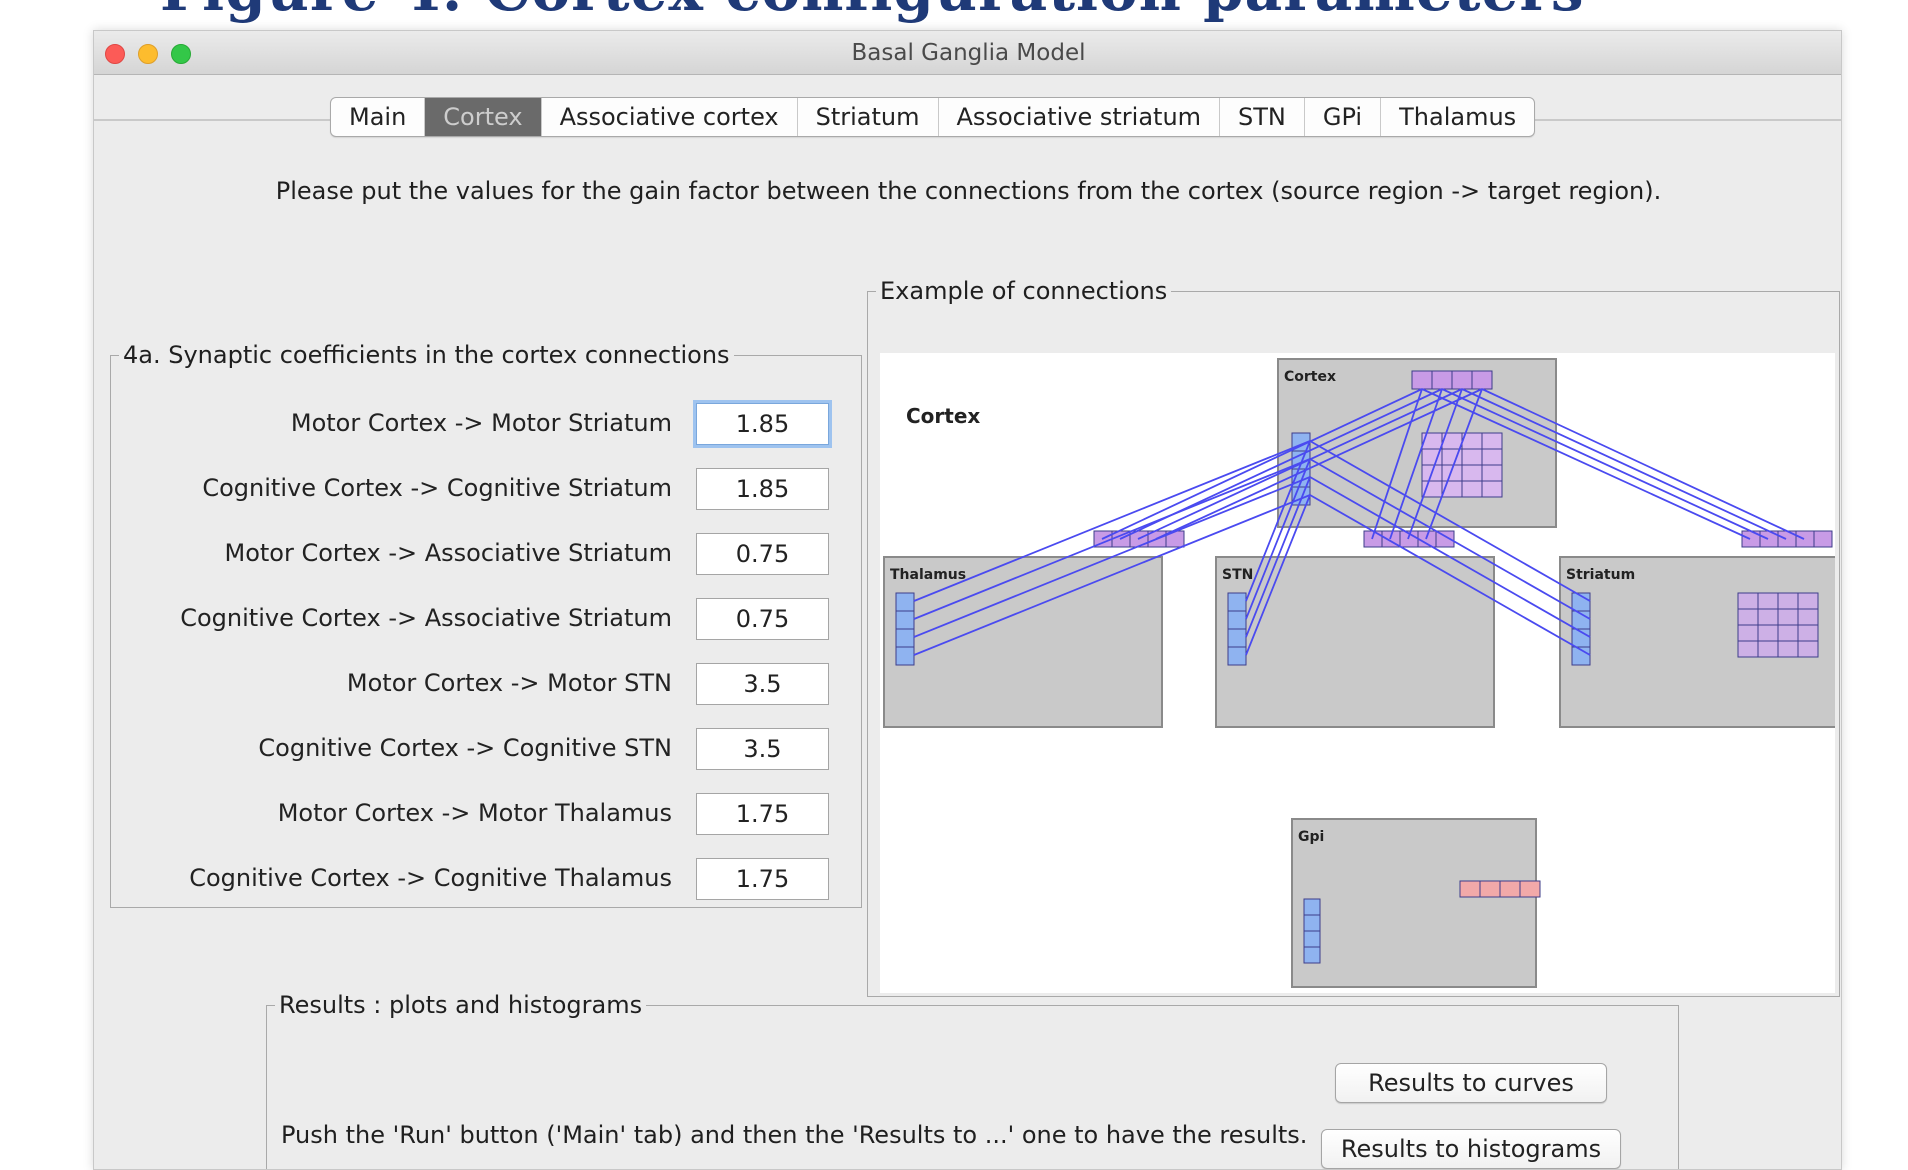 The width and height of the screenshot is (1908, 1170). Describe the element at coordinates (1600, 575) in the screenshot. I see `striatum-label: Striatum` at that location.